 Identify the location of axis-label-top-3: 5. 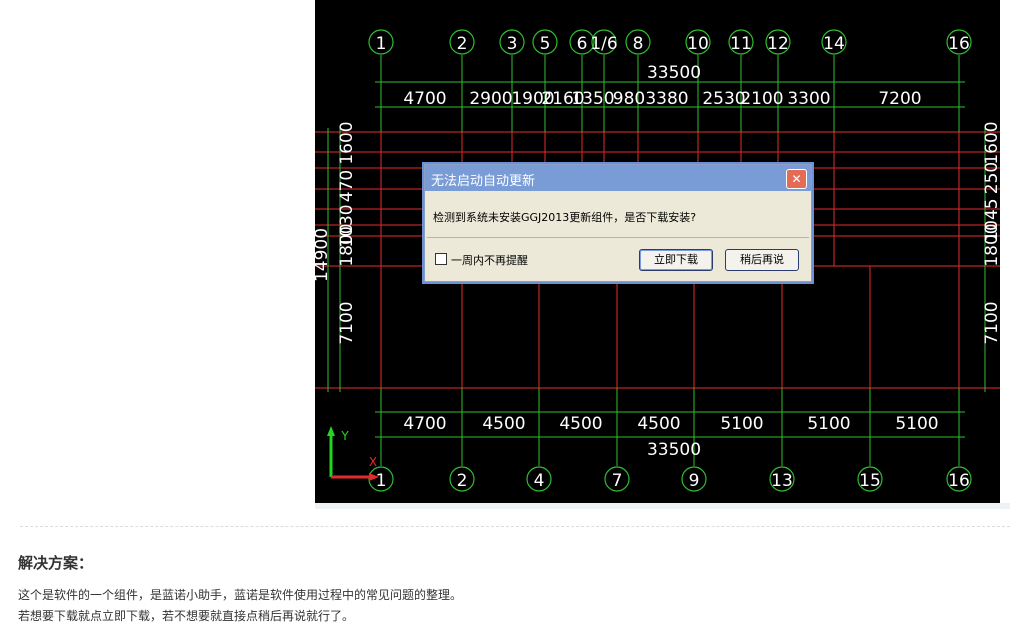
(545, 44).